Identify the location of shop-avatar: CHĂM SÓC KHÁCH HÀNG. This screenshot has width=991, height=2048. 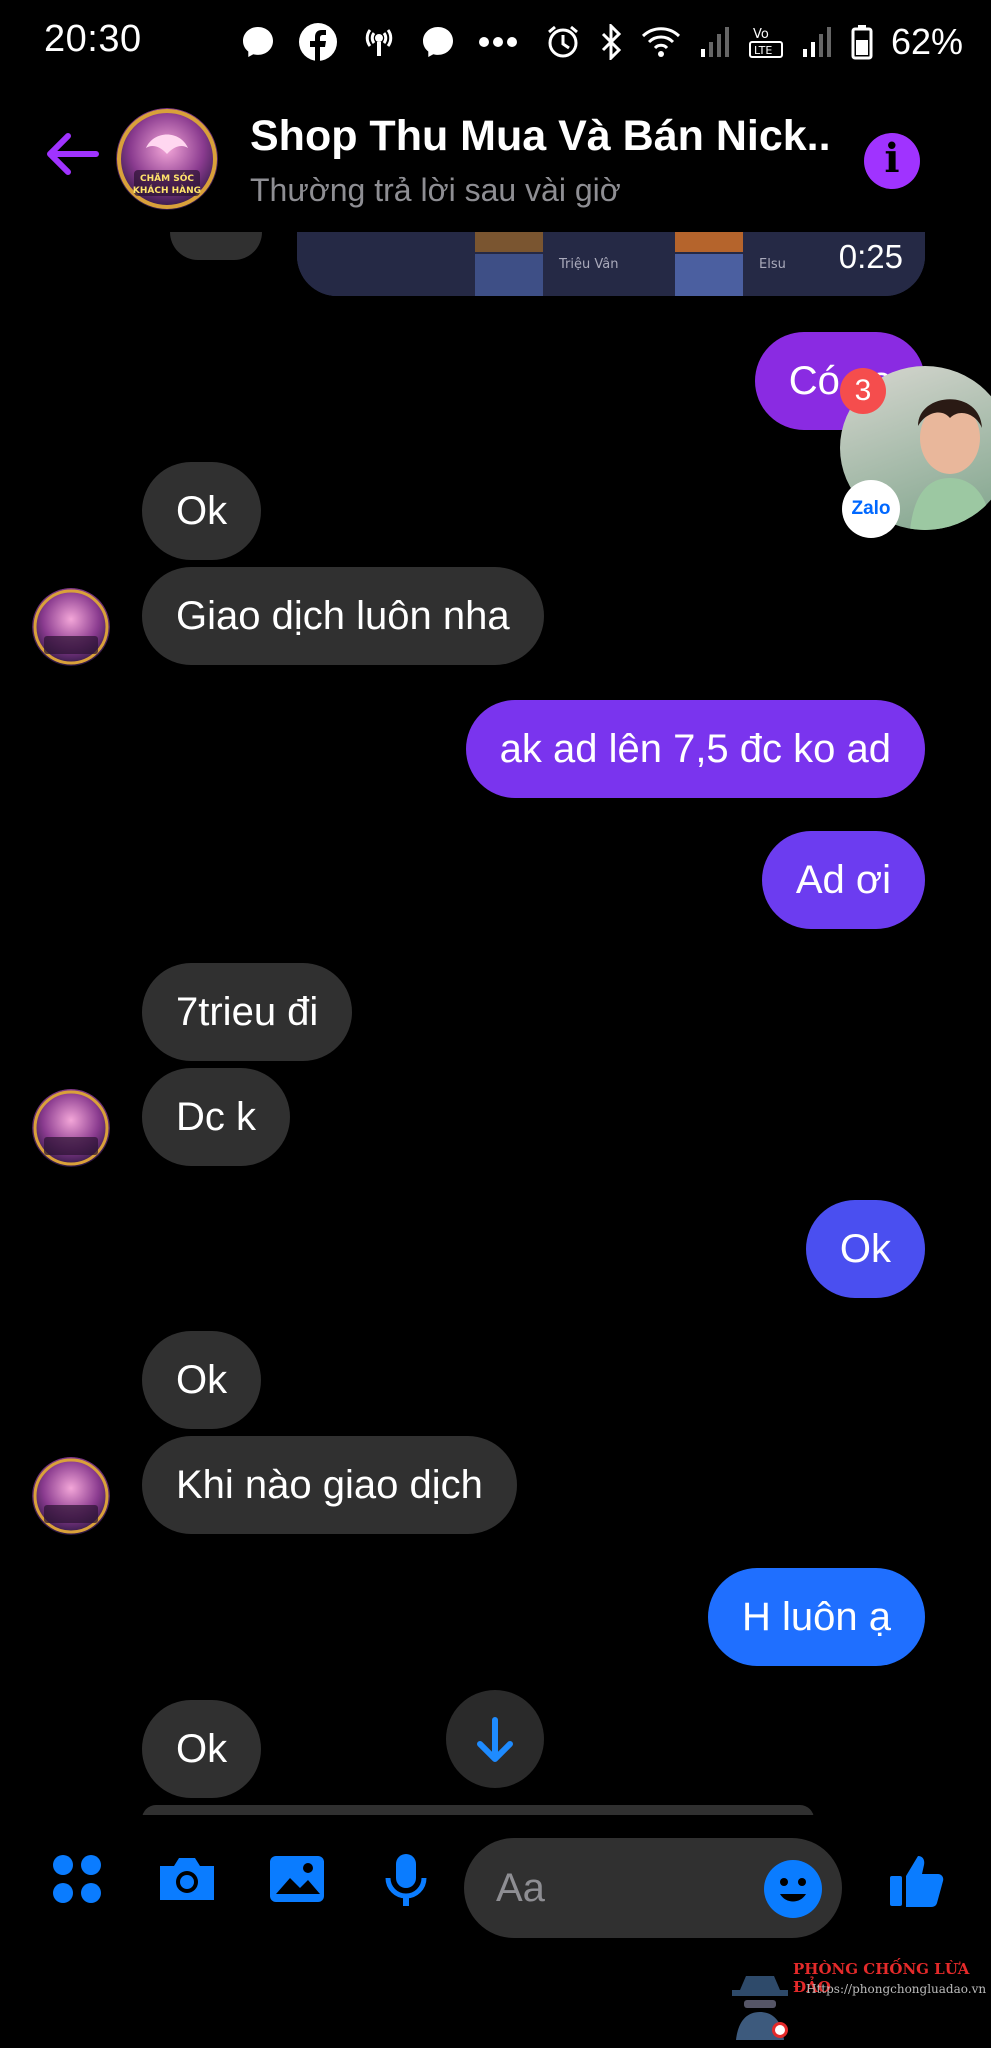
(167, 159).